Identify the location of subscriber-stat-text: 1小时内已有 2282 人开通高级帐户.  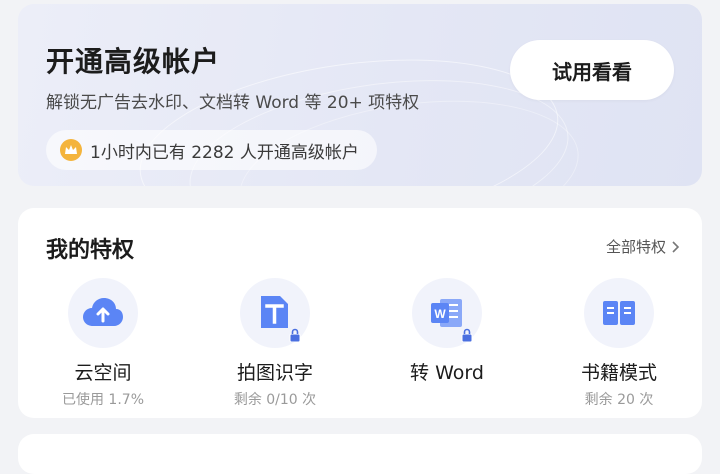
(224, 152).